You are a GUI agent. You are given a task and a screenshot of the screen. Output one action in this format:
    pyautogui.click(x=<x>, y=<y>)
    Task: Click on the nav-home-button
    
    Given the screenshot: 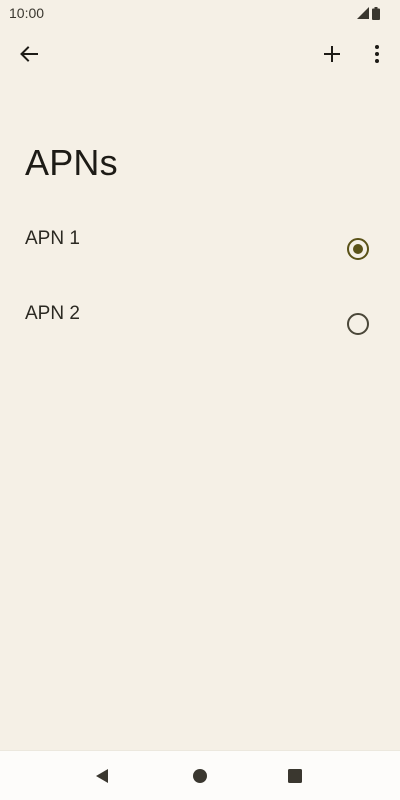 What is the action you would take?
    pyautogui.click(x=200, y=776)
    